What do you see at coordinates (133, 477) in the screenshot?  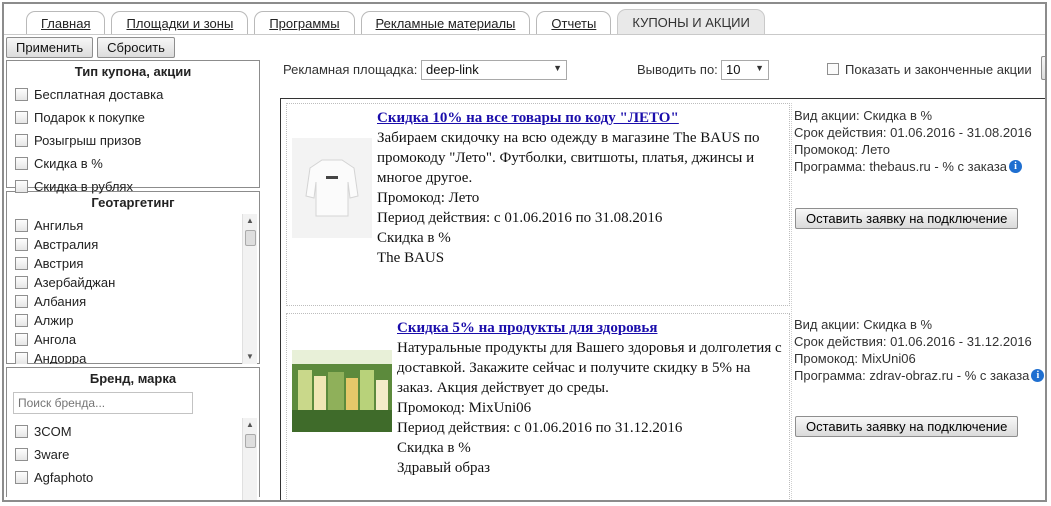 I see `brand-item: Agfaphoto` at bounding box center [133, 477].